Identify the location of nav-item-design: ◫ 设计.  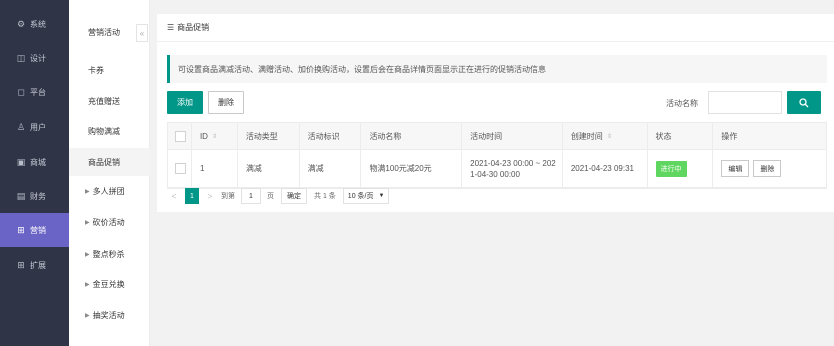
(34, 58).